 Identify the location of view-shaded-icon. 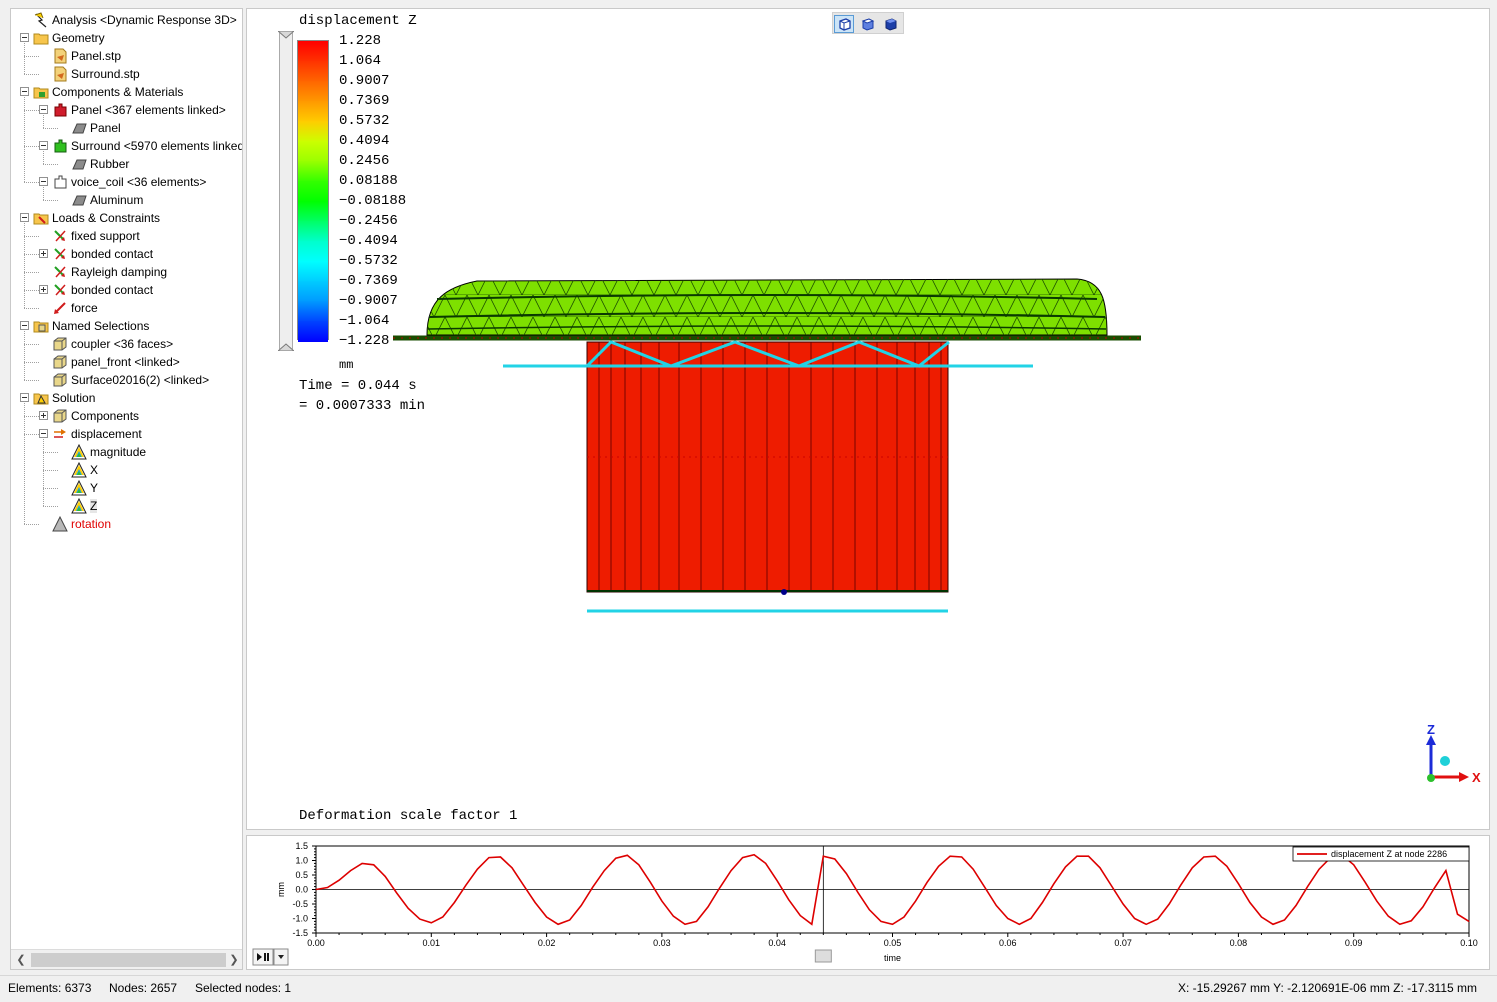
(867, 24).